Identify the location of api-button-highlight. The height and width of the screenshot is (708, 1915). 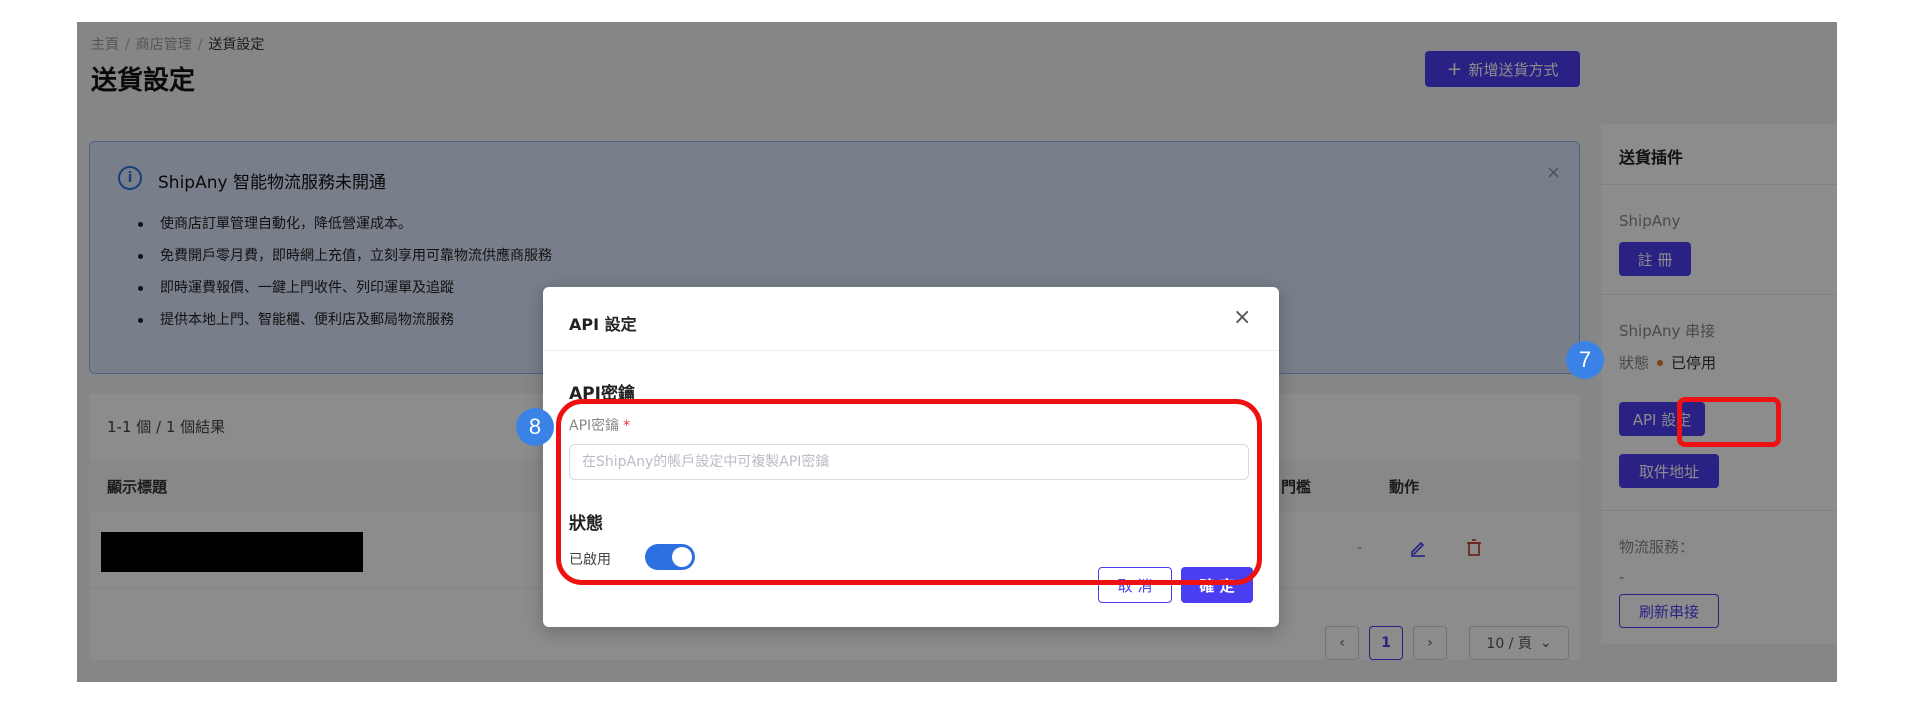
(1729, 422).